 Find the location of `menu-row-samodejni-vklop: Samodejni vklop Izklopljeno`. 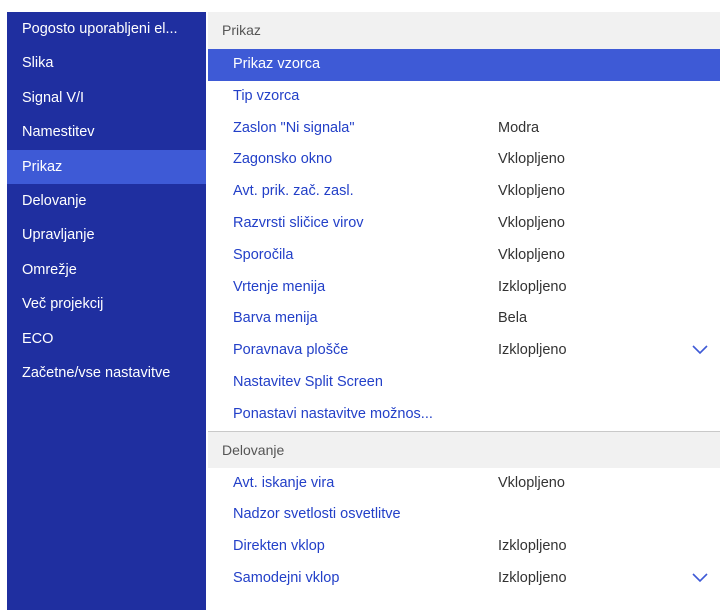

menu-row-samodejni-vklop: Samodejni vklop Izklopljeno is located at coordinates (464, 579).